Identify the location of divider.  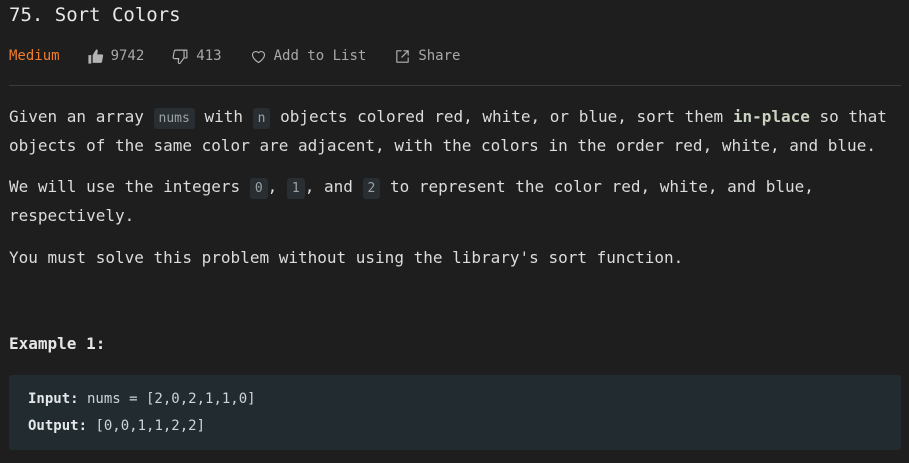
(455, 85).